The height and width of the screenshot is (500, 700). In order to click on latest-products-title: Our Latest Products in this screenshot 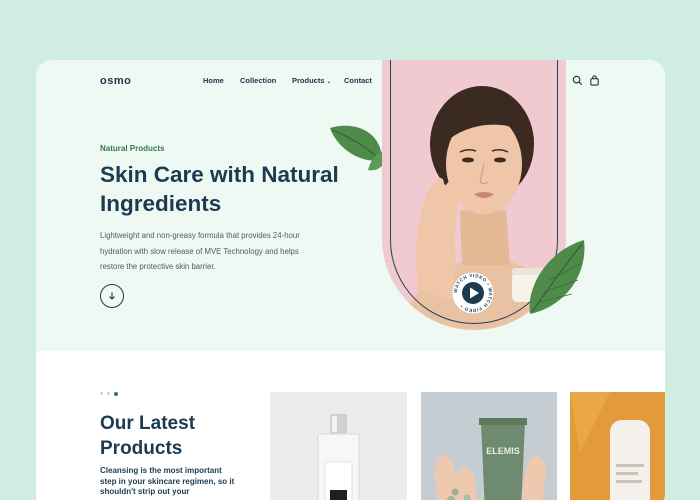, I will do `click(148, 436)`.